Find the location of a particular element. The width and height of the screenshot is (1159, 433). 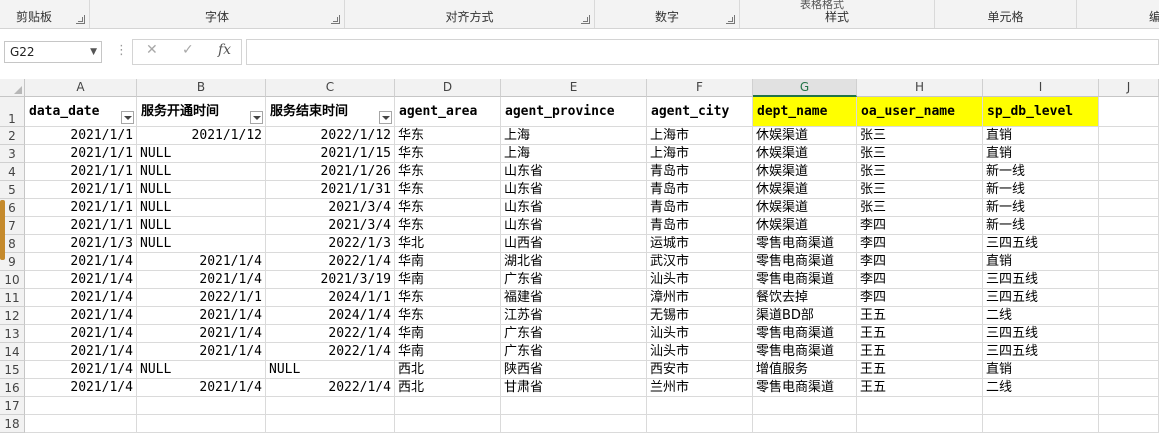

grid-cell: 2021/3/4 is located at coordinates (330, 226).